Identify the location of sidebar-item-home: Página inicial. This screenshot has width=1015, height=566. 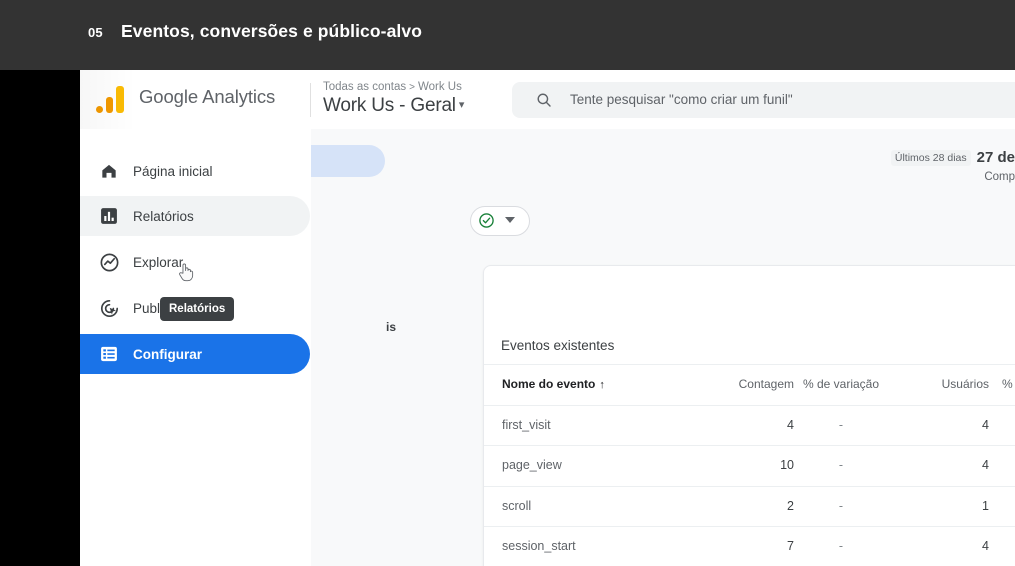
(195, 171).